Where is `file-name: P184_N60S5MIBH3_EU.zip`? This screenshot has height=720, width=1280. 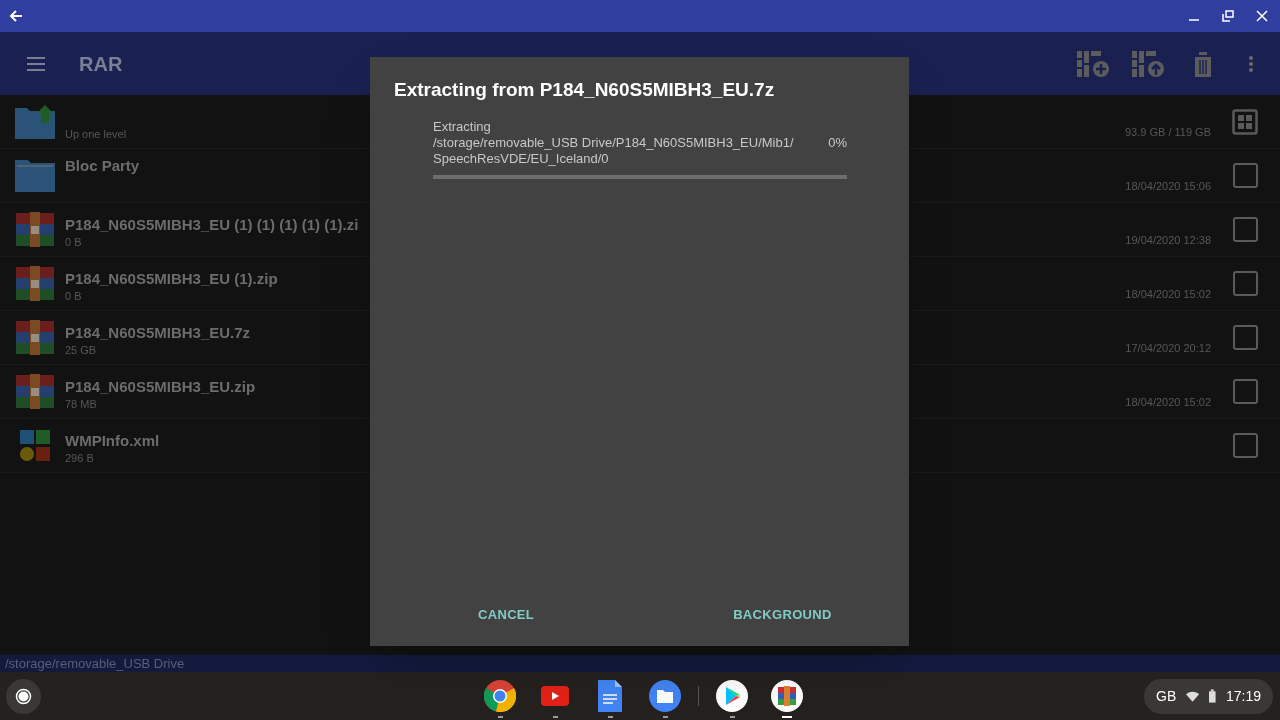 file-name: P184_N60S5MIBH3_EU.zip is located at coordinates (161, 386).